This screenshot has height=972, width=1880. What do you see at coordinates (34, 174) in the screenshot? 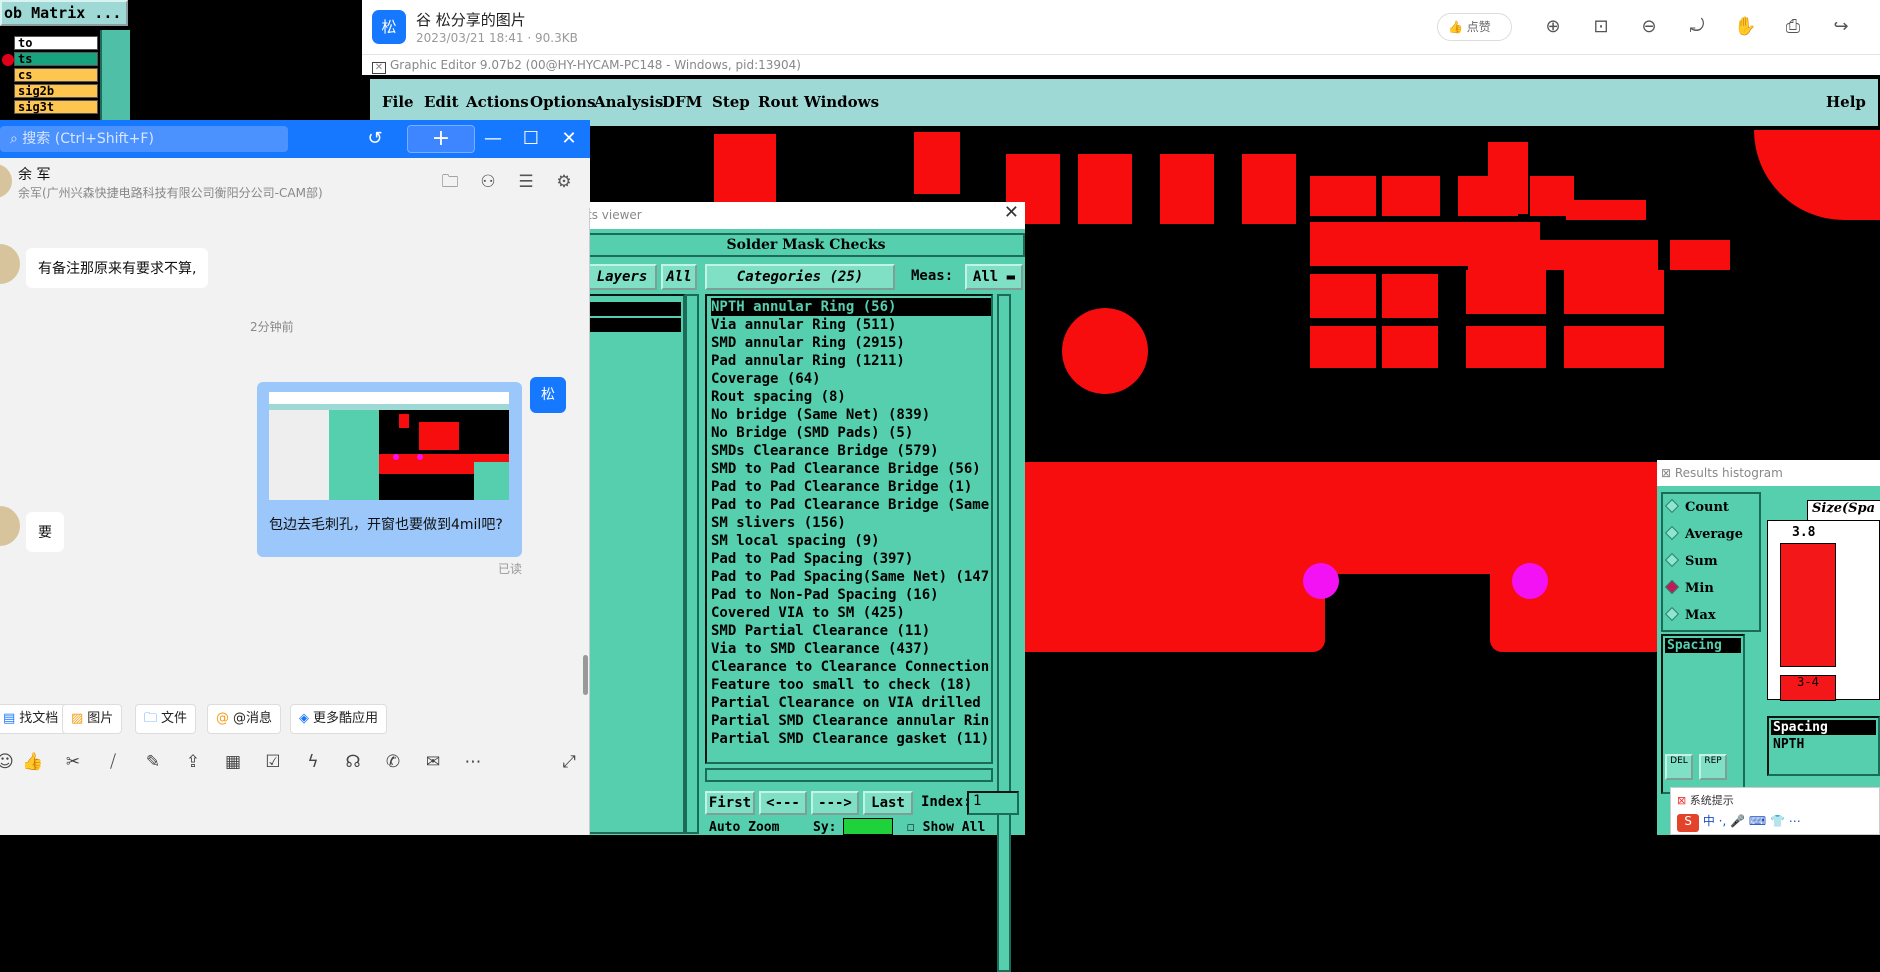
I see `contact-name: 余 军` at bounding box center [34, 174].